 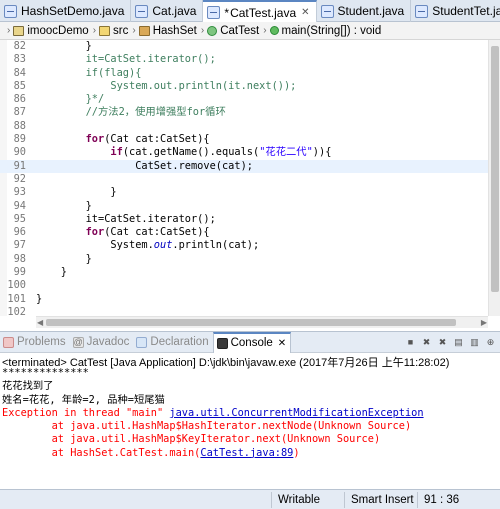 What do you see at coordinates (244, 192) in the screenshot?
I see `code-line: 93 }` at bounding box center [244, 192].